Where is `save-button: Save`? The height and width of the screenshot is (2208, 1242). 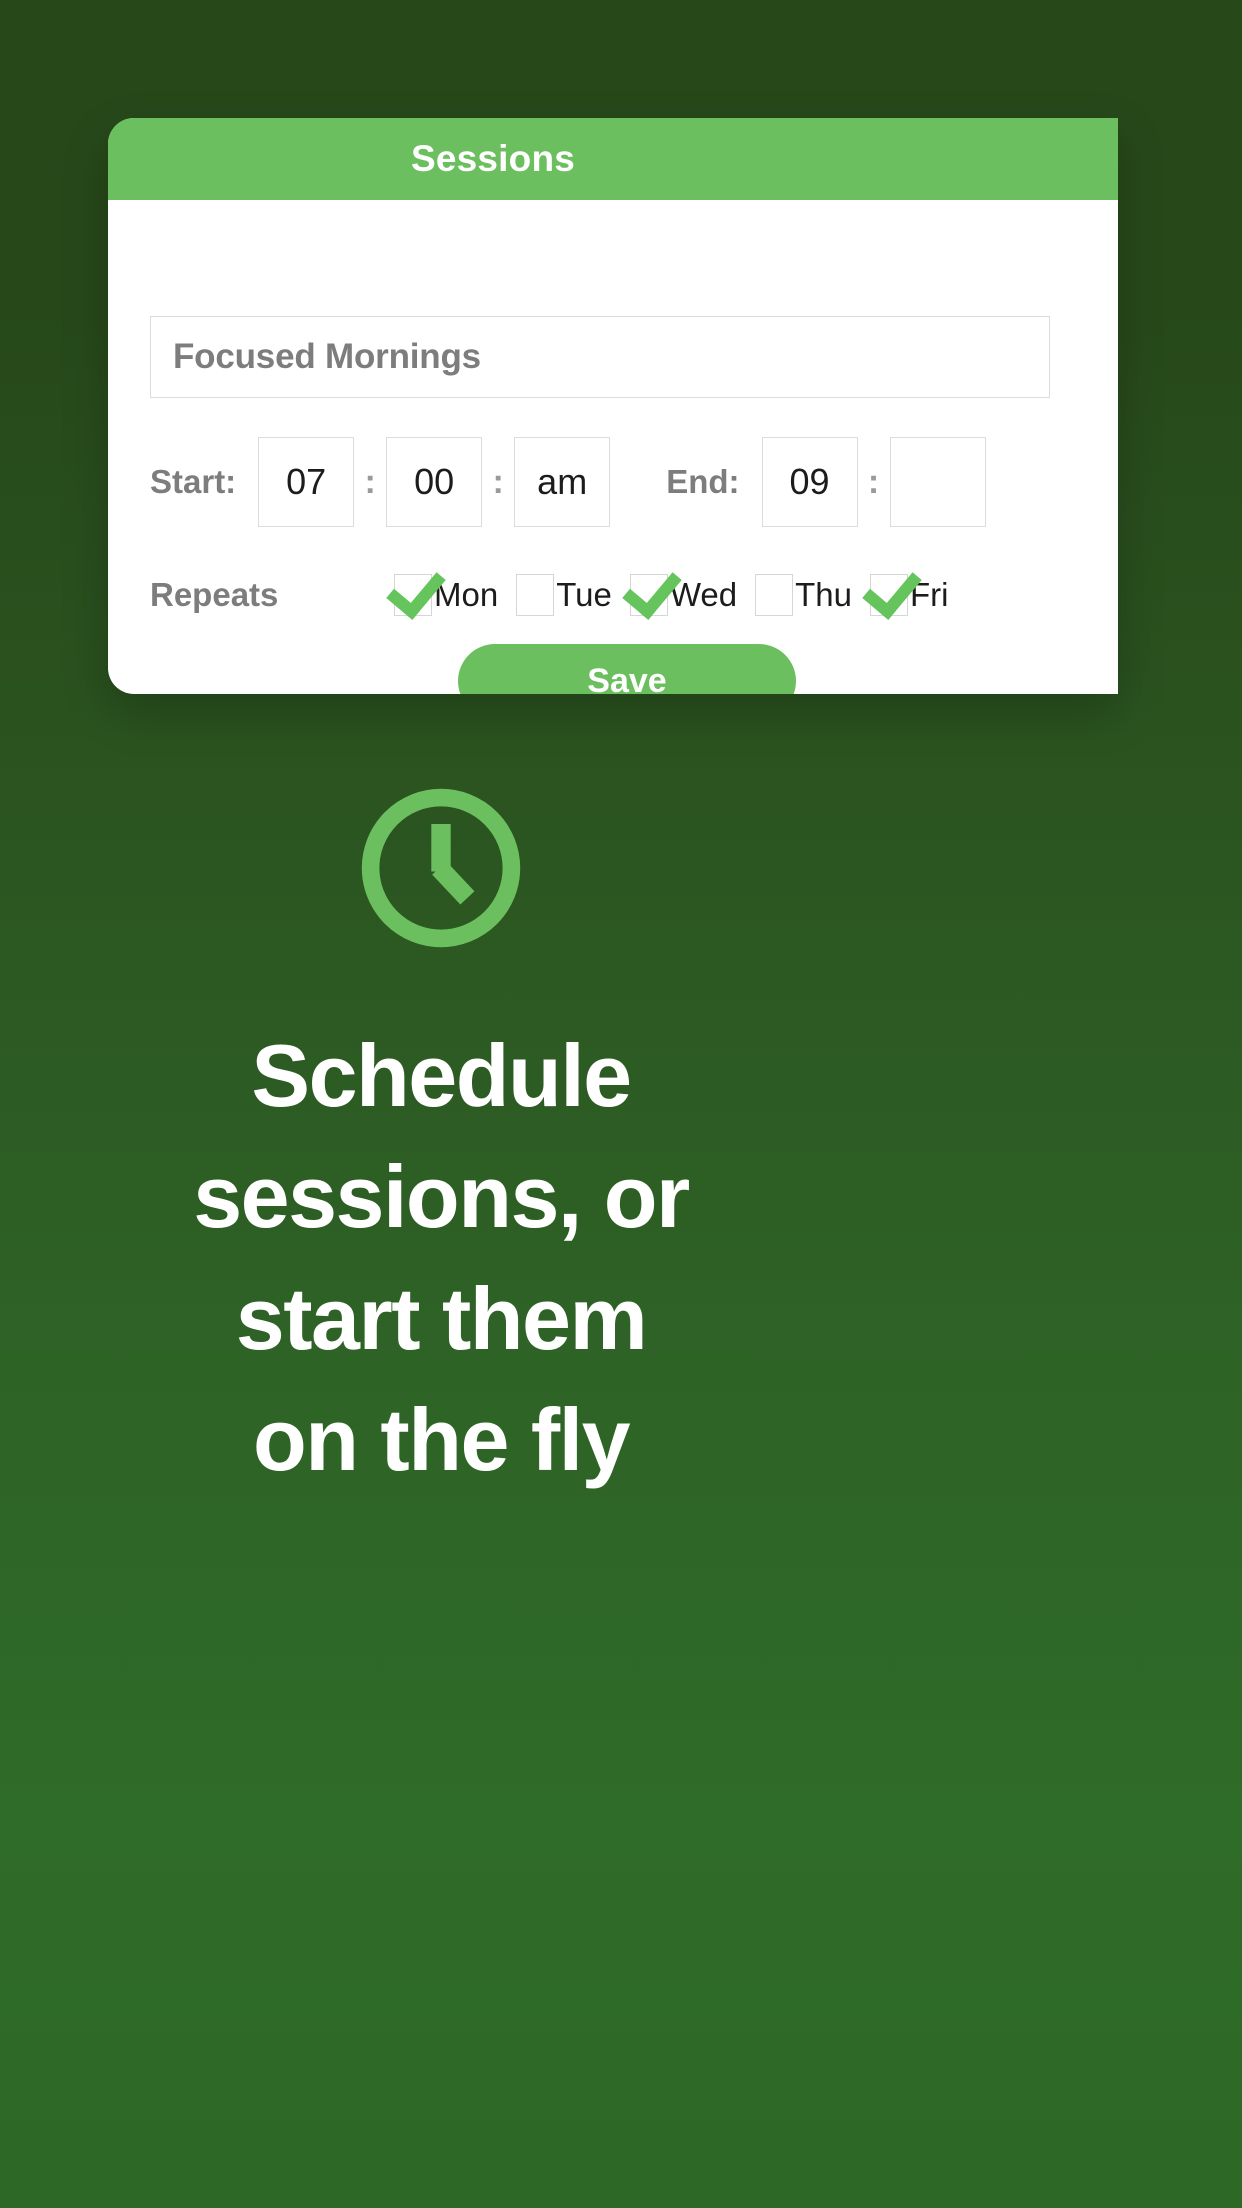 save-button: Save is located at coordinates (627, 669).